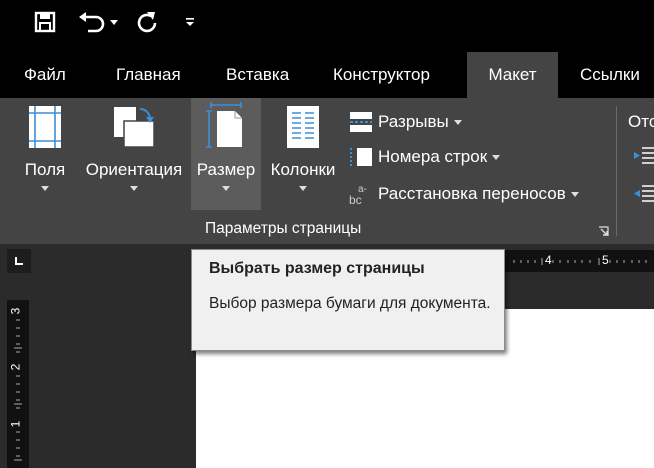 The height and width of the screenshot is (468, 654). I want to click on orientation-icon, so click(134, 129).